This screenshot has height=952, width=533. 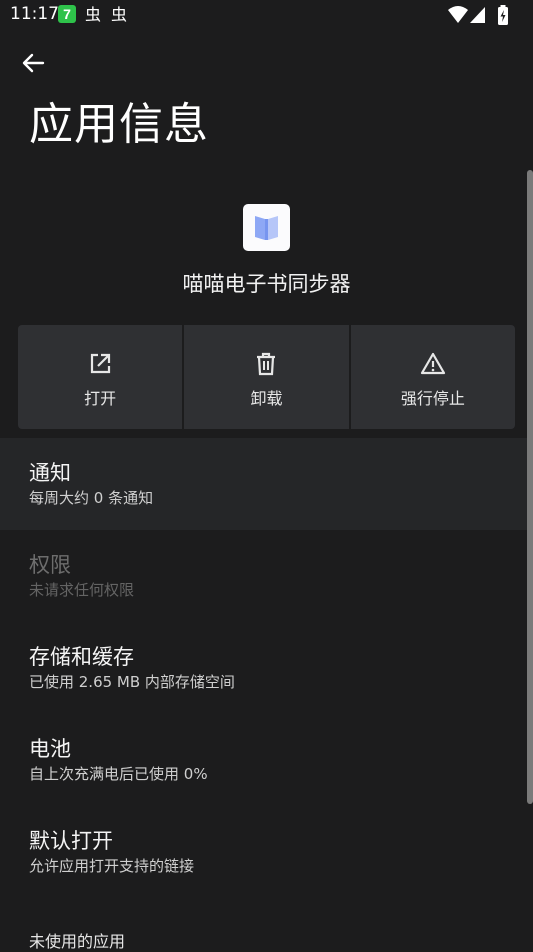 What do you see at coordinates (112, 866) in the screenshot?
I see `open-by-default-subtitle: 允许应用打开支持的链接` at bounding box center [112, 866].